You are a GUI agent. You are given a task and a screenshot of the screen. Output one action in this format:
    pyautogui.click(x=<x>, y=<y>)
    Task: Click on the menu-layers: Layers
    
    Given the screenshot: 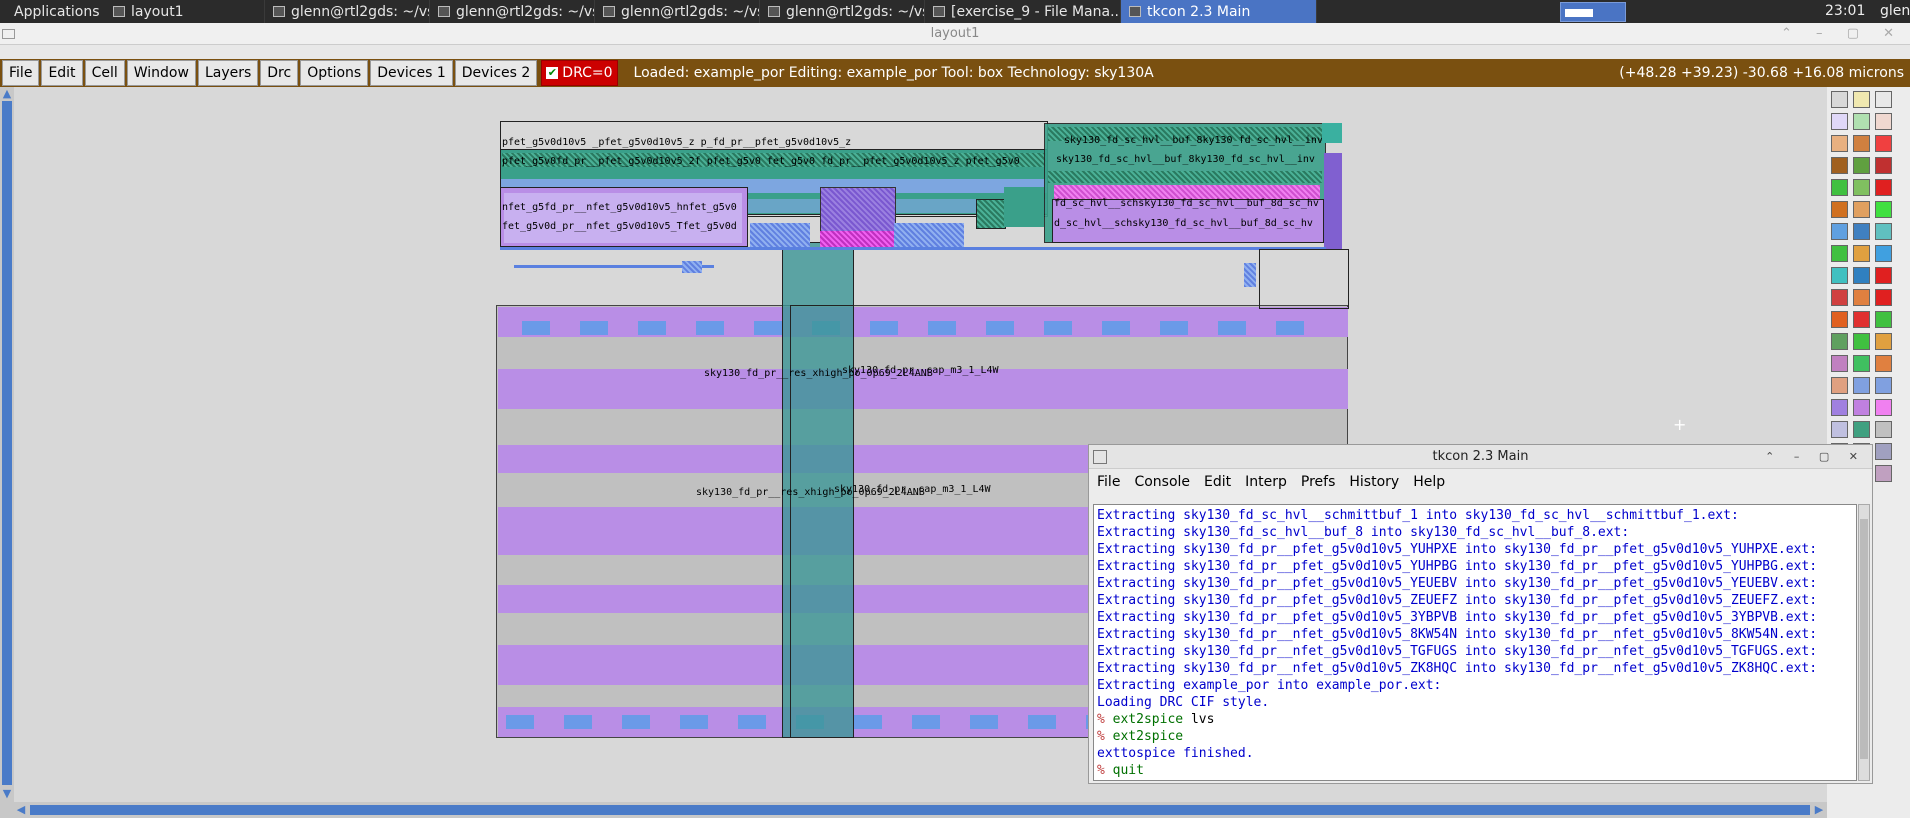 What is the action you would take?
    pyautogui.click(x=228, y=73)
    